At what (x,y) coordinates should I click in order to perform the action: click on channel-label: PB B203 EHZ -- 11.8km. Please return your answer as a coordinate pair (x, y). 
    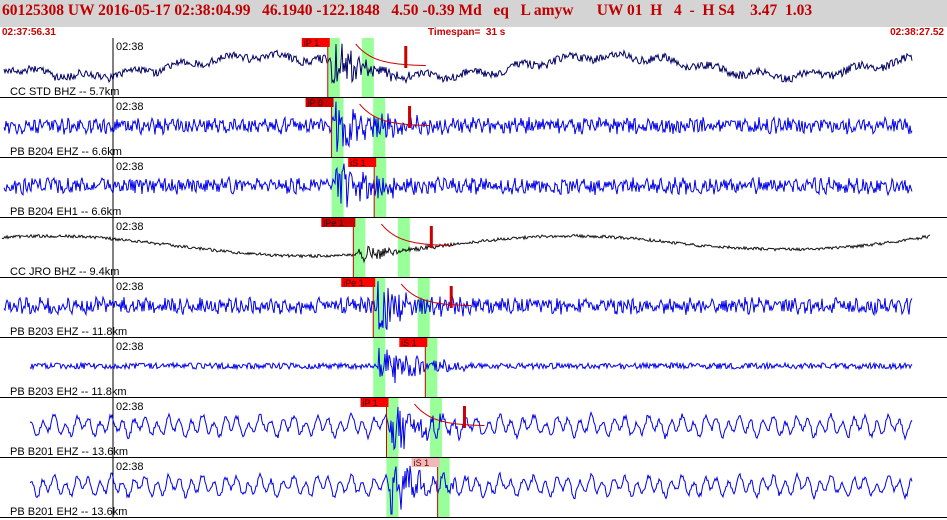
    Looking at the image, I should click on (68, 332).